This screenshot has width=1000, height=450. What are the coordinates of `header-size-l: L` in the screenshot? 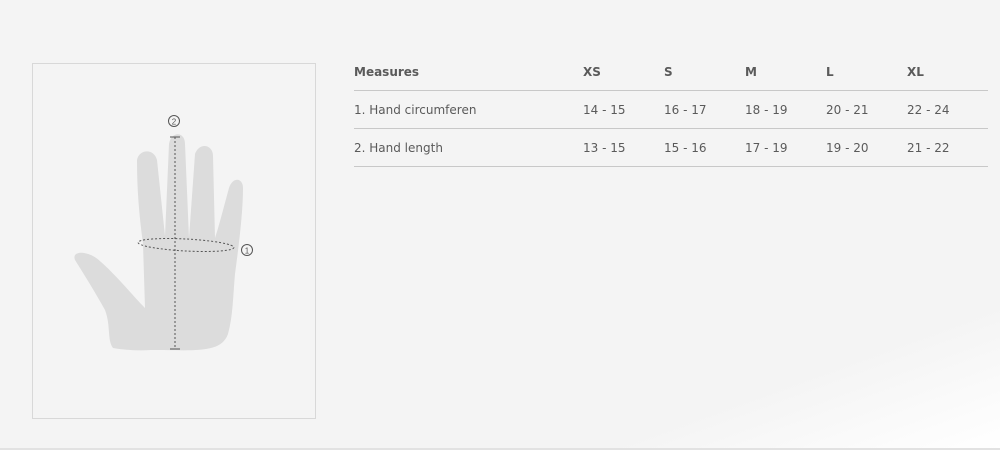 It's located at (866, 72).